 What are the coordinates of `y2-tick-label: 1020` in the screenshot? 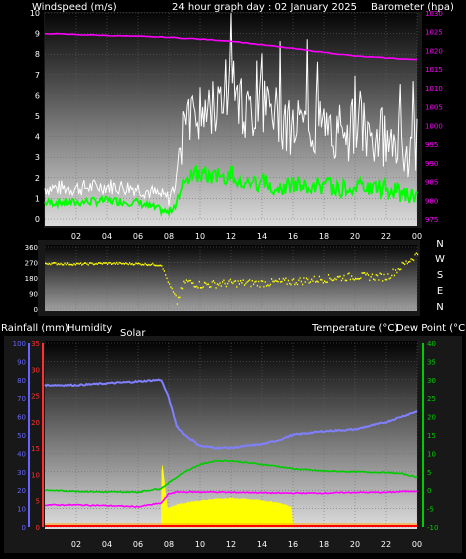 It's located at (434, 51).